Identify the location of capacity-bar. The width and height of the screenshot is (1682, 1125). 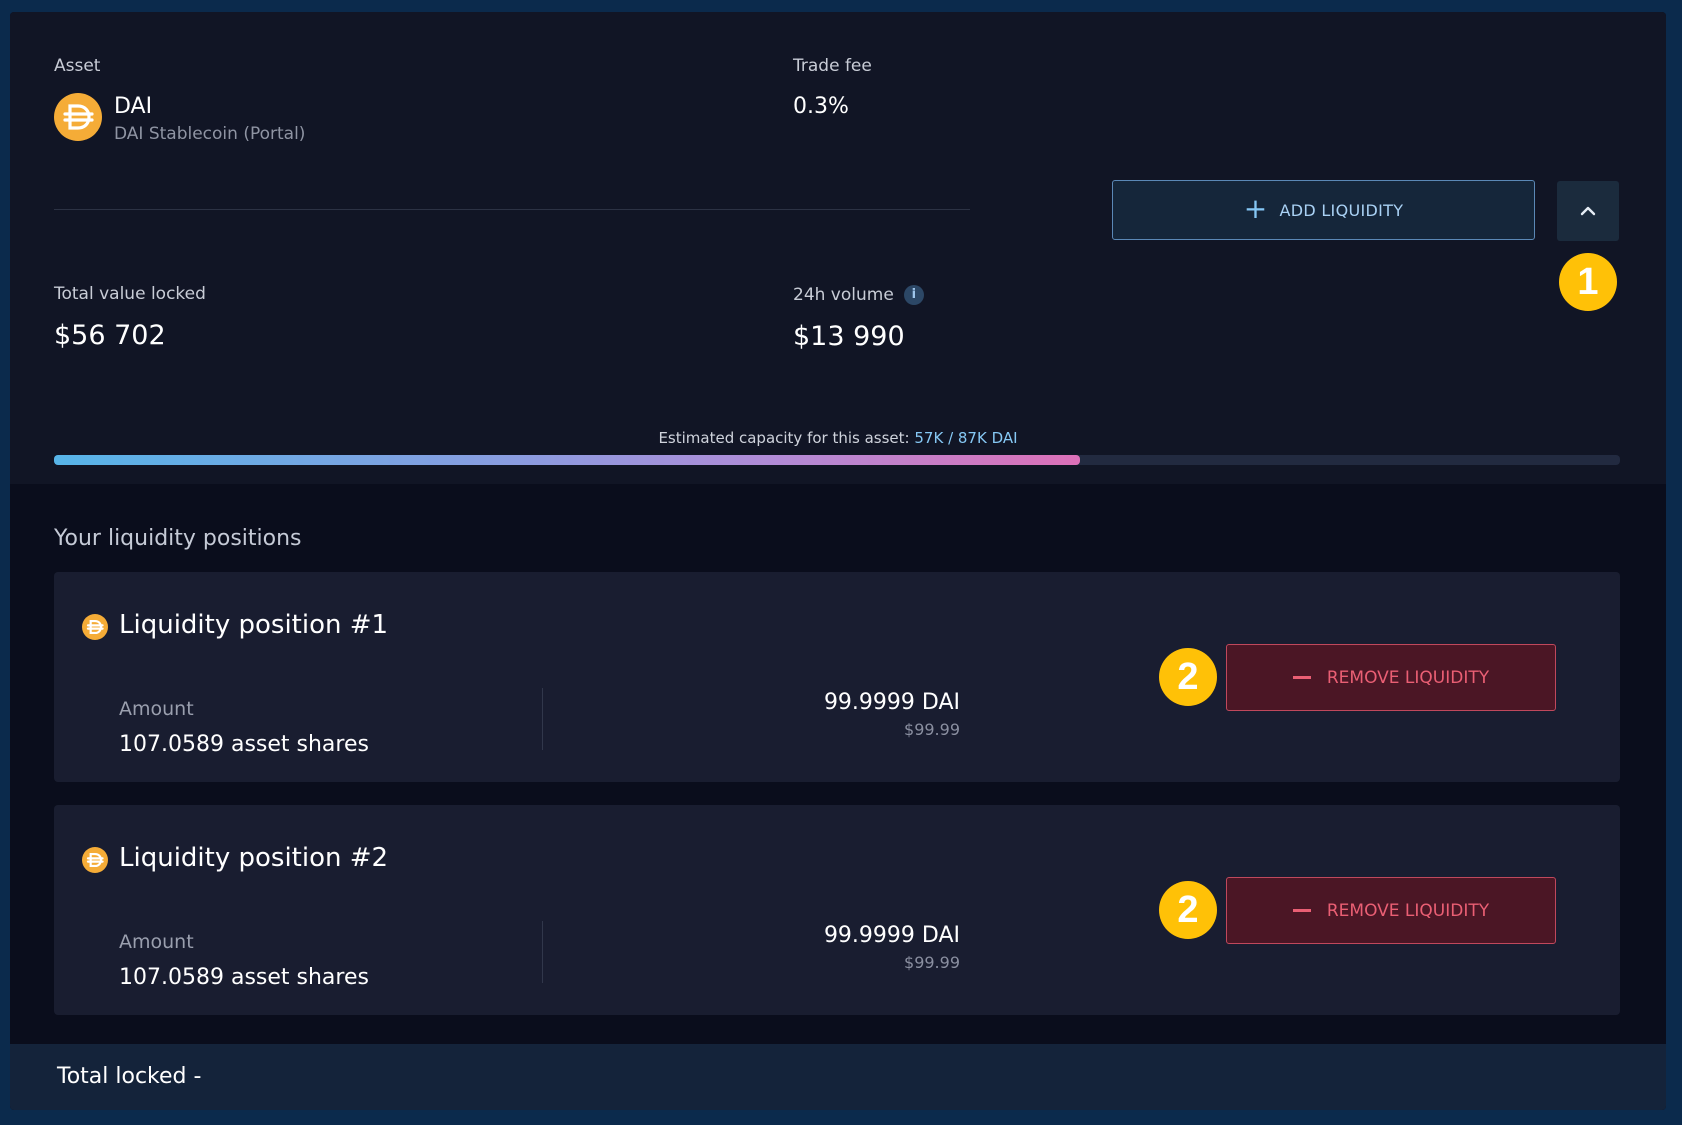
(837, 460).